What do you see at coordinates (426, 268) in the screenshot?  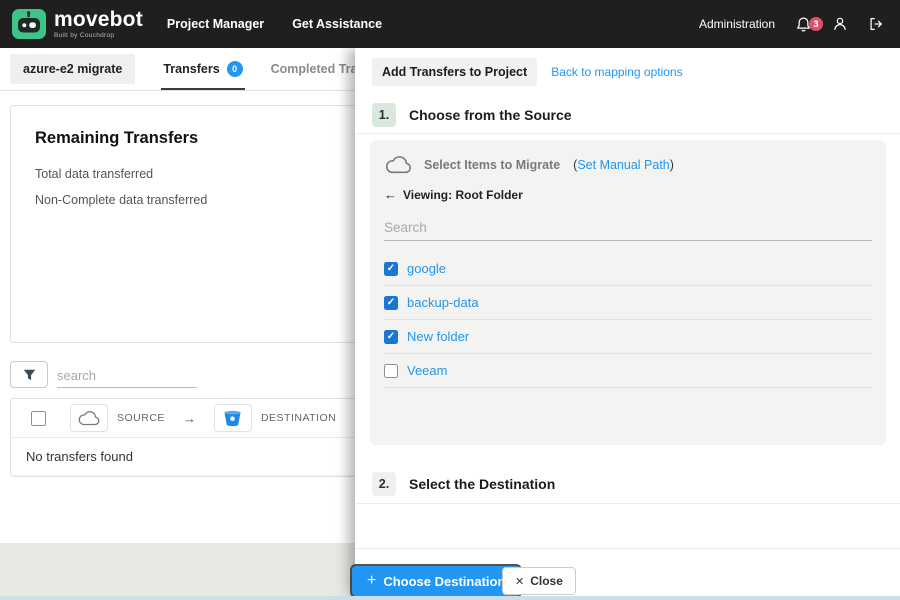 I see `item-label: google` at bounding box center [426, 268].